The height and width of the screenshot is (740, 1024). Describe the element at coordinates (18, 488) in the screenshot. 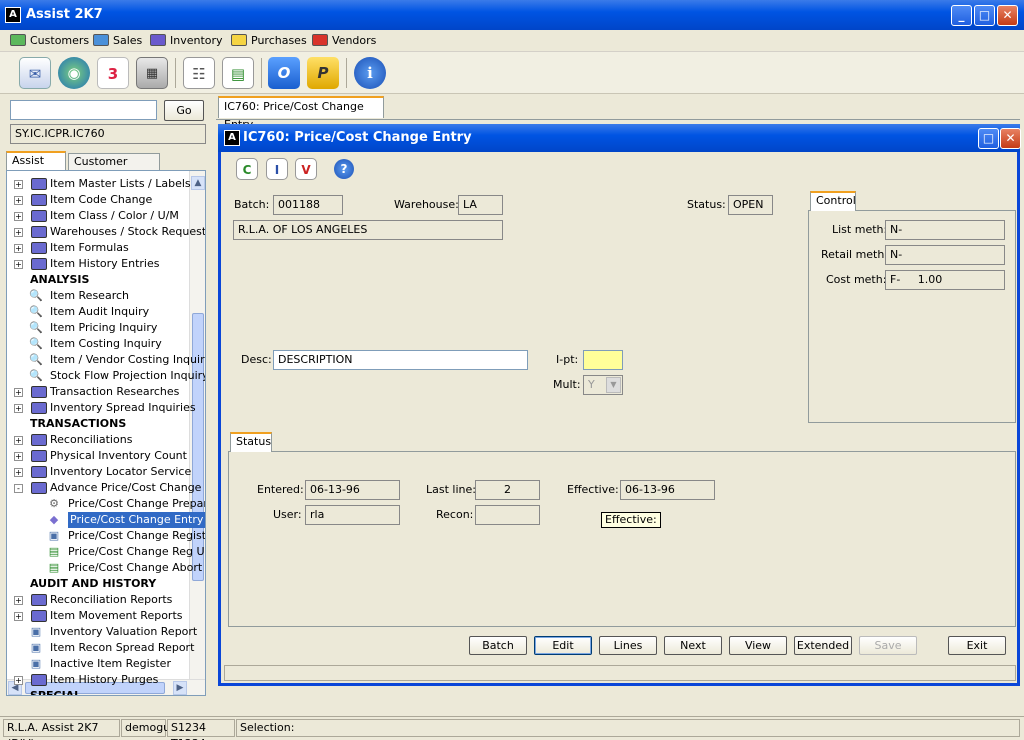

I see `collapse-icon: -` at that location.